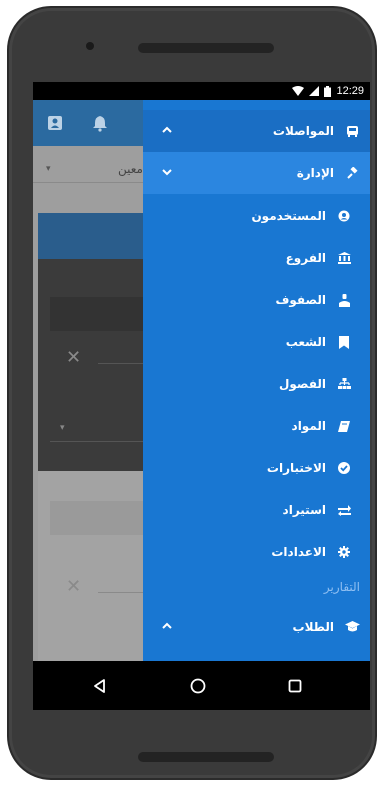  What do you see at coordinates (314, 91) in the screenshot?
I see `signal-icon` at bounding box center [314, 91].